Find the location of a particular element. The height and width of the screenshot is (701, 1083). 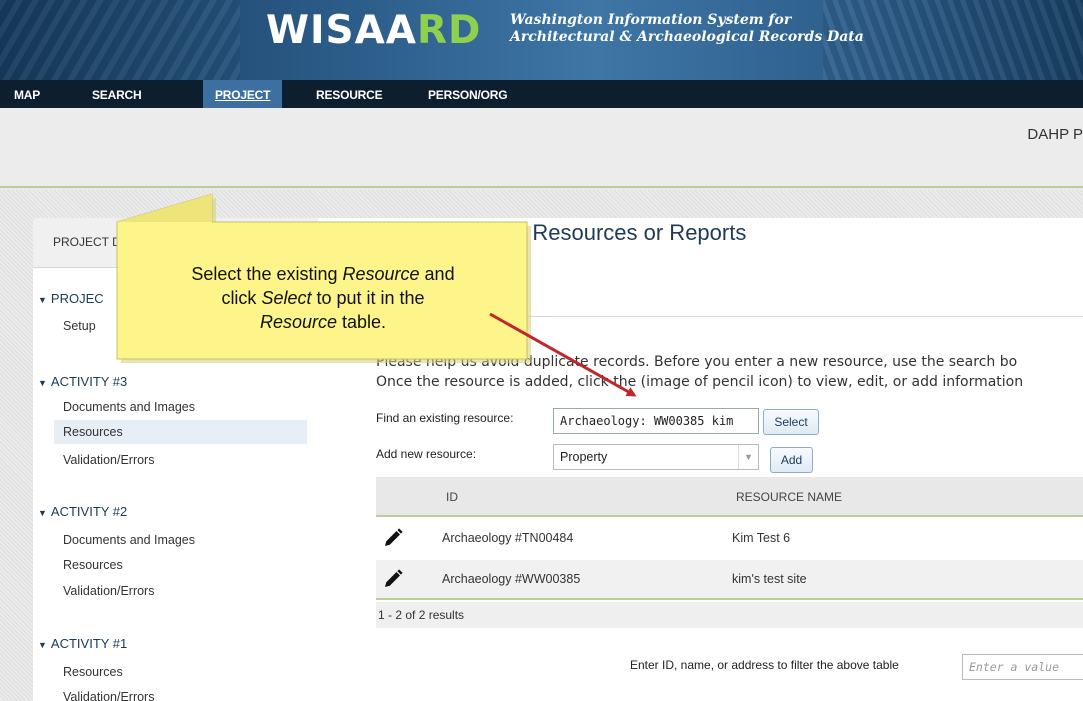

resource-name: kim's test site is located at coordinates (769, 579).